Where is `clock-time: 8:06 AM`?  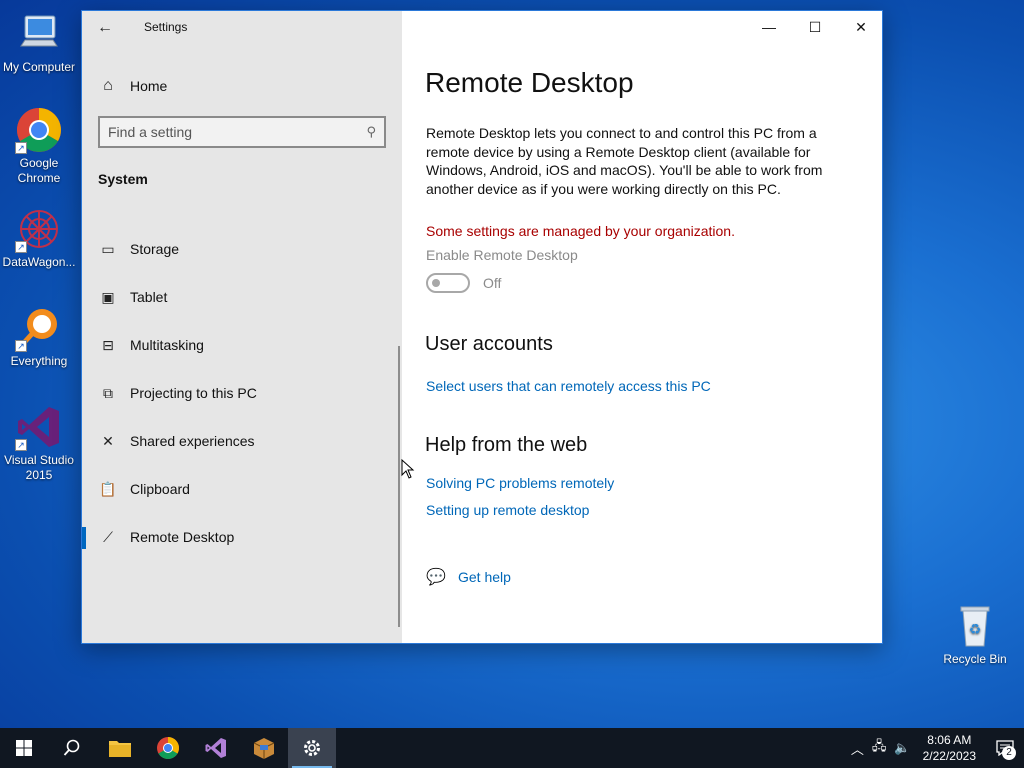 clock-time: 8:06 AM is located at coordinates (949, 740).